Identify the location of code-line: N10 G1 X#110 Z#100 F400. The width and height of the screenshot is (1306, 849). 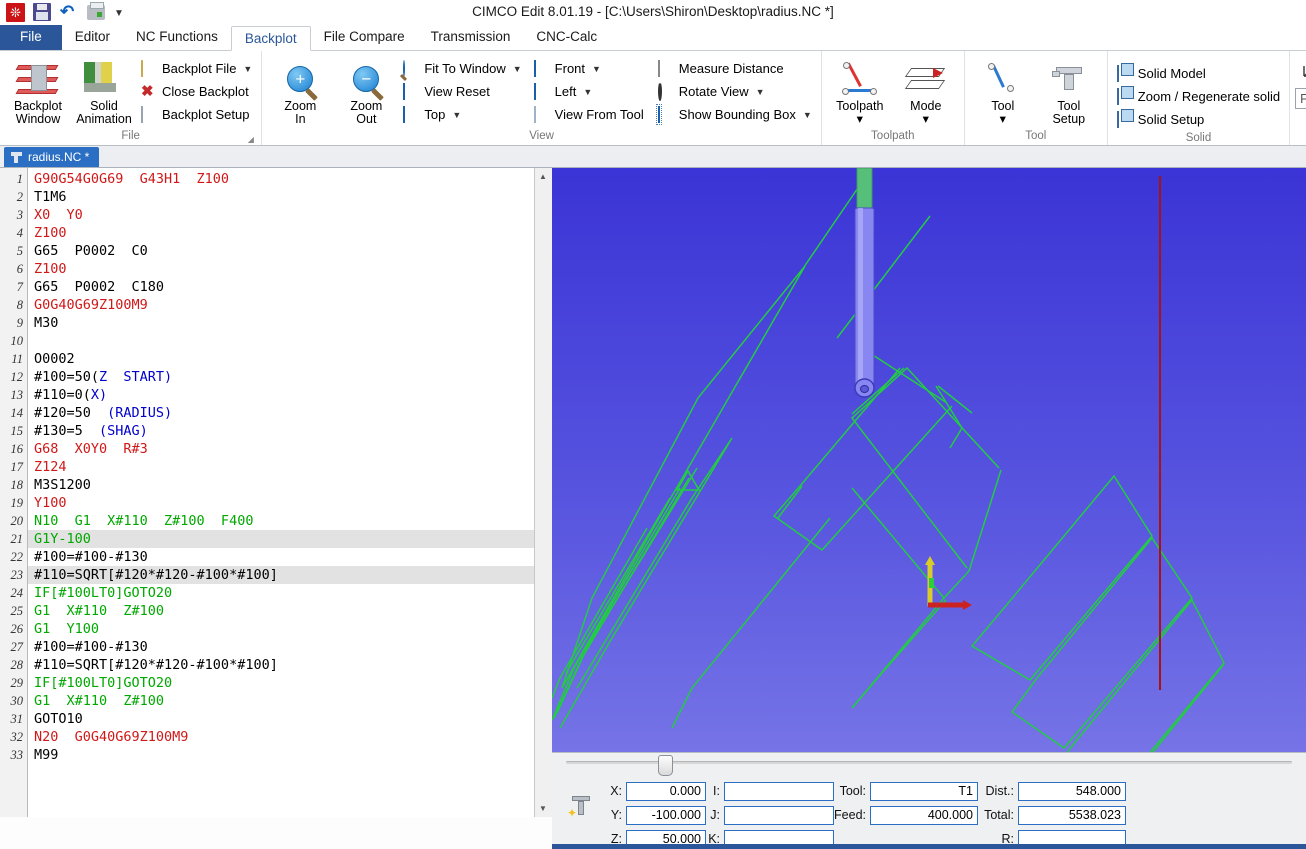
(281, 521).